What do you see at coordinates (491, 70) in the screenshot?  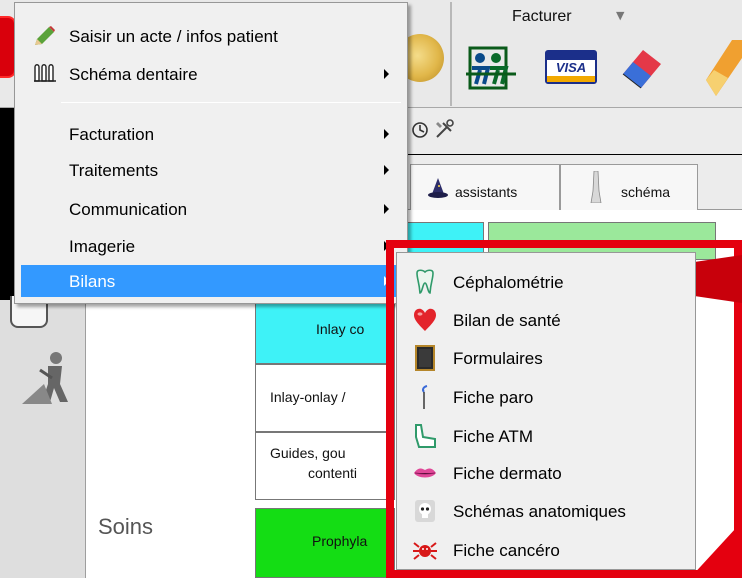 I see `patients-icon` at bounding box center [491, 70].